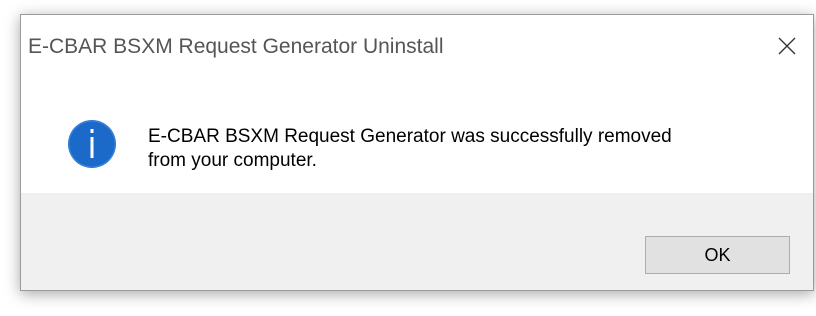 Image resolution: width=816 pixels, height=316 pixels. What do you see at coordinates (236, 46) in the screenshot?
I see `dialog-title: E-CBAR BSXM Request Generator Uninstall` at bounding box center [236, 46].